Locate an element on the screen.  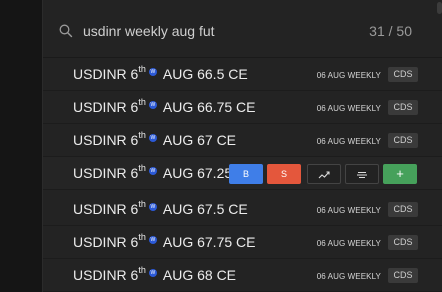
symbol-detail: AUG 67 CE is located at coordinates (199, 140).